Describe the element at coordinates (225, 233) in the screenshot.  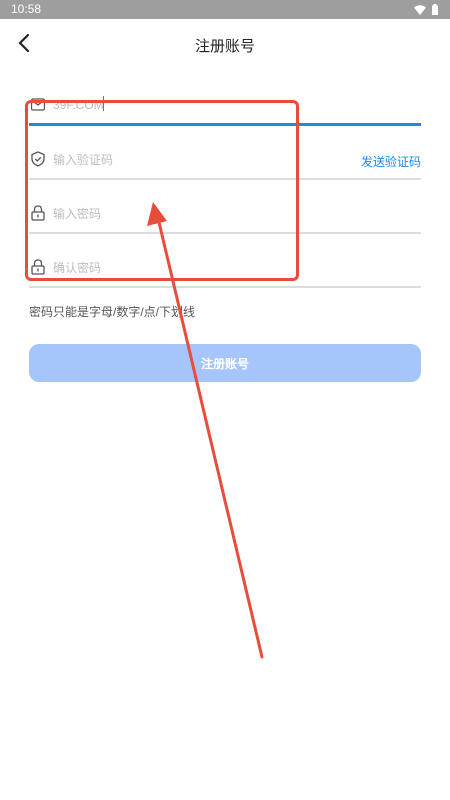
I see `password-underline` at that location.